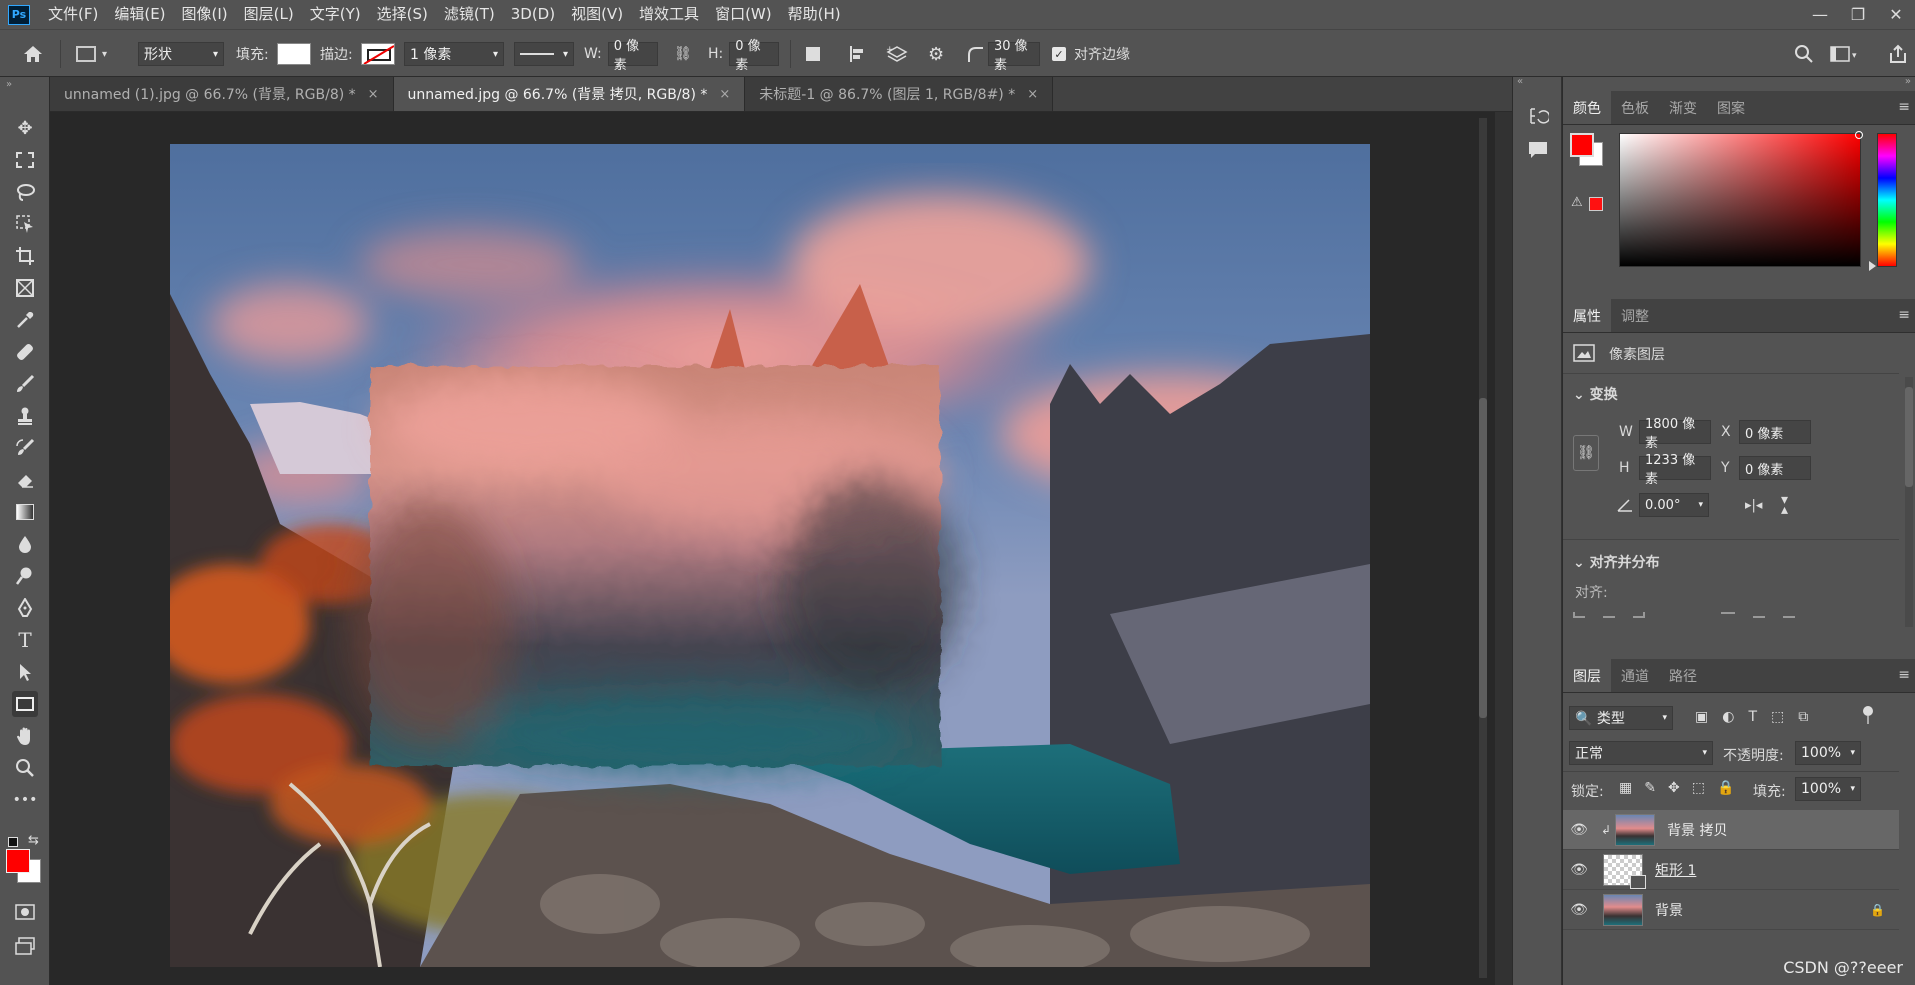 Image resolution: width=1915 pixels, height=985 pixels. What do you see at coordinates (533, 14) in the screenshot?
I see `menu-3d: 3D(D)` at bounding box center [533, 14].